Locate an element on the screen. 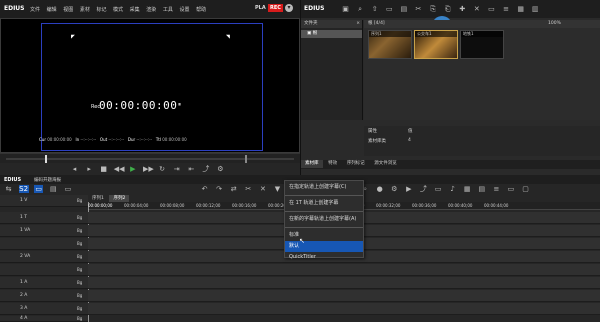 The width and height of the screenshot is (600, 322). clip-label: 地铁1 is located at coordinates (482, 34).